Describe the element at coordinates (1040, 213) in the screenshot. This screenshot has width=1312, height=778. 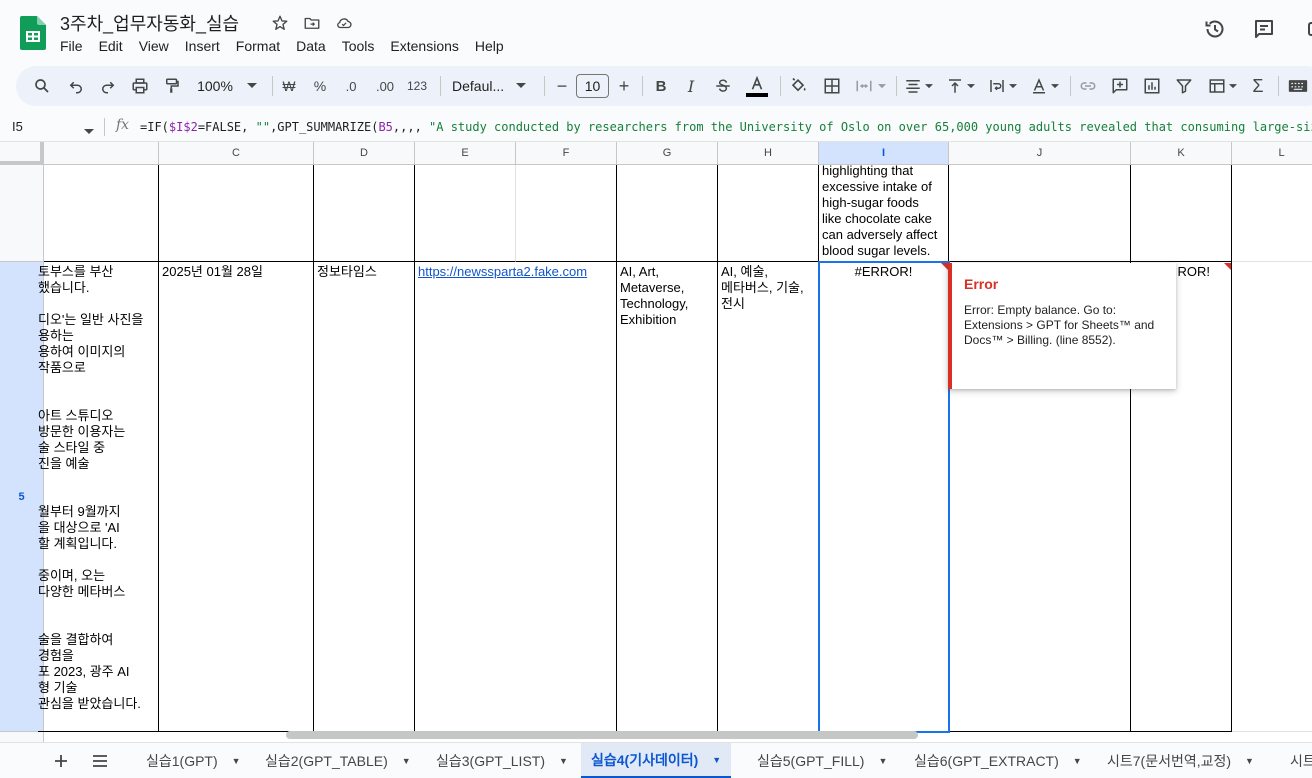
I see `cell-j4` at that location.